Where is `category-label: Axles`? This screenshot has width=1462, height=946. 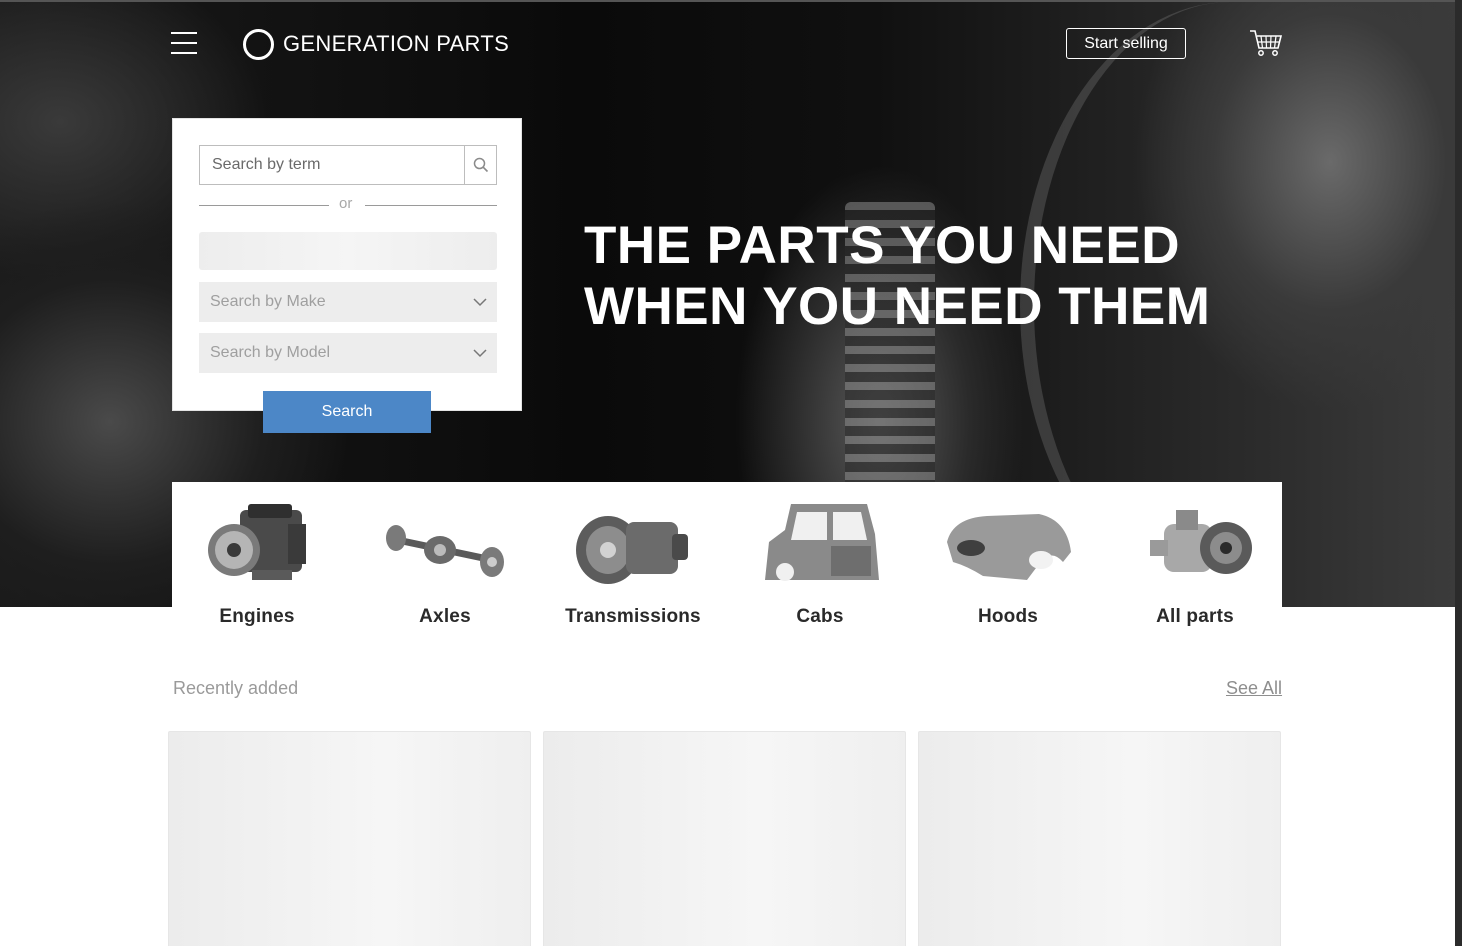 category-label: Axles is located at coordinates (445, 616).